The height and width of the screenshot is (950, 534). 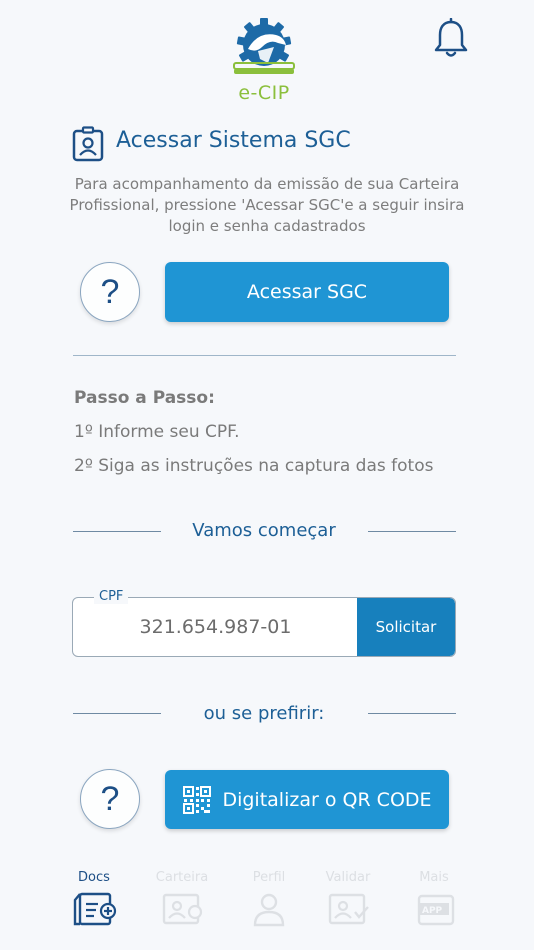 I want to click on qr-code-icon, so click(x=197, y=799).